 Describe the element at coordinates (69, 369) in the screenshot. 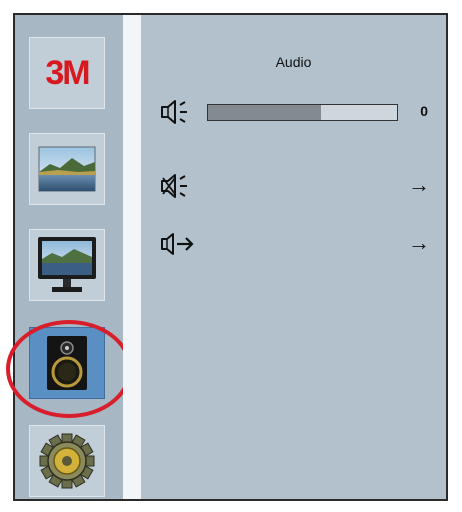

I see `selection-highlight-ring` at that location.